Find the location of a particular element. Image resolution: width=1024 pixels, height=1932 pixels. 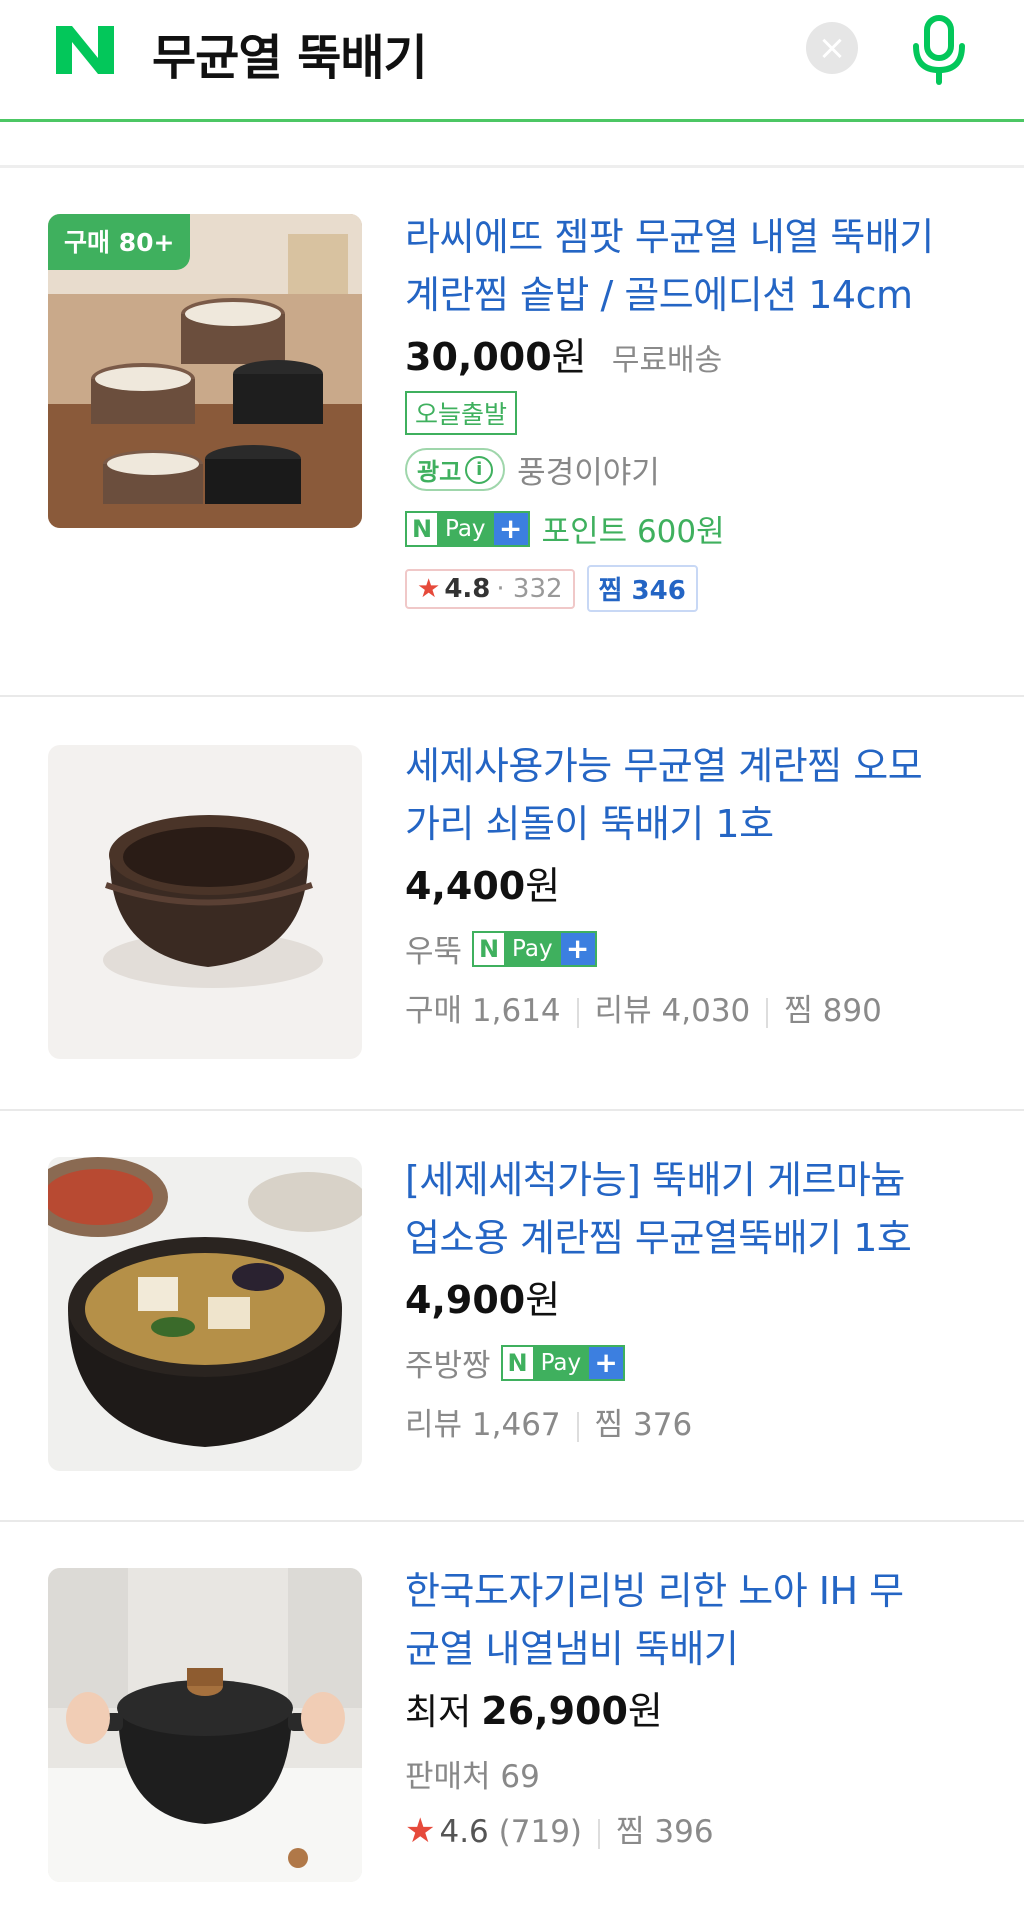

microphone-icon is located at coordinates (939, 50).